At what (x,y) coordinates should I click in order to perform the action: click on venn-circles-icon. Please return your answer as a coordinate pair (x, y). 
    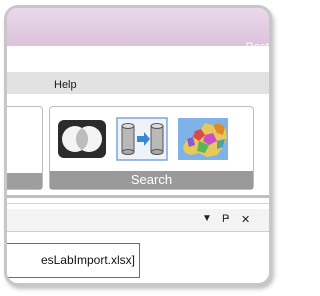
    Looking at the image, I should click on (82, 139).